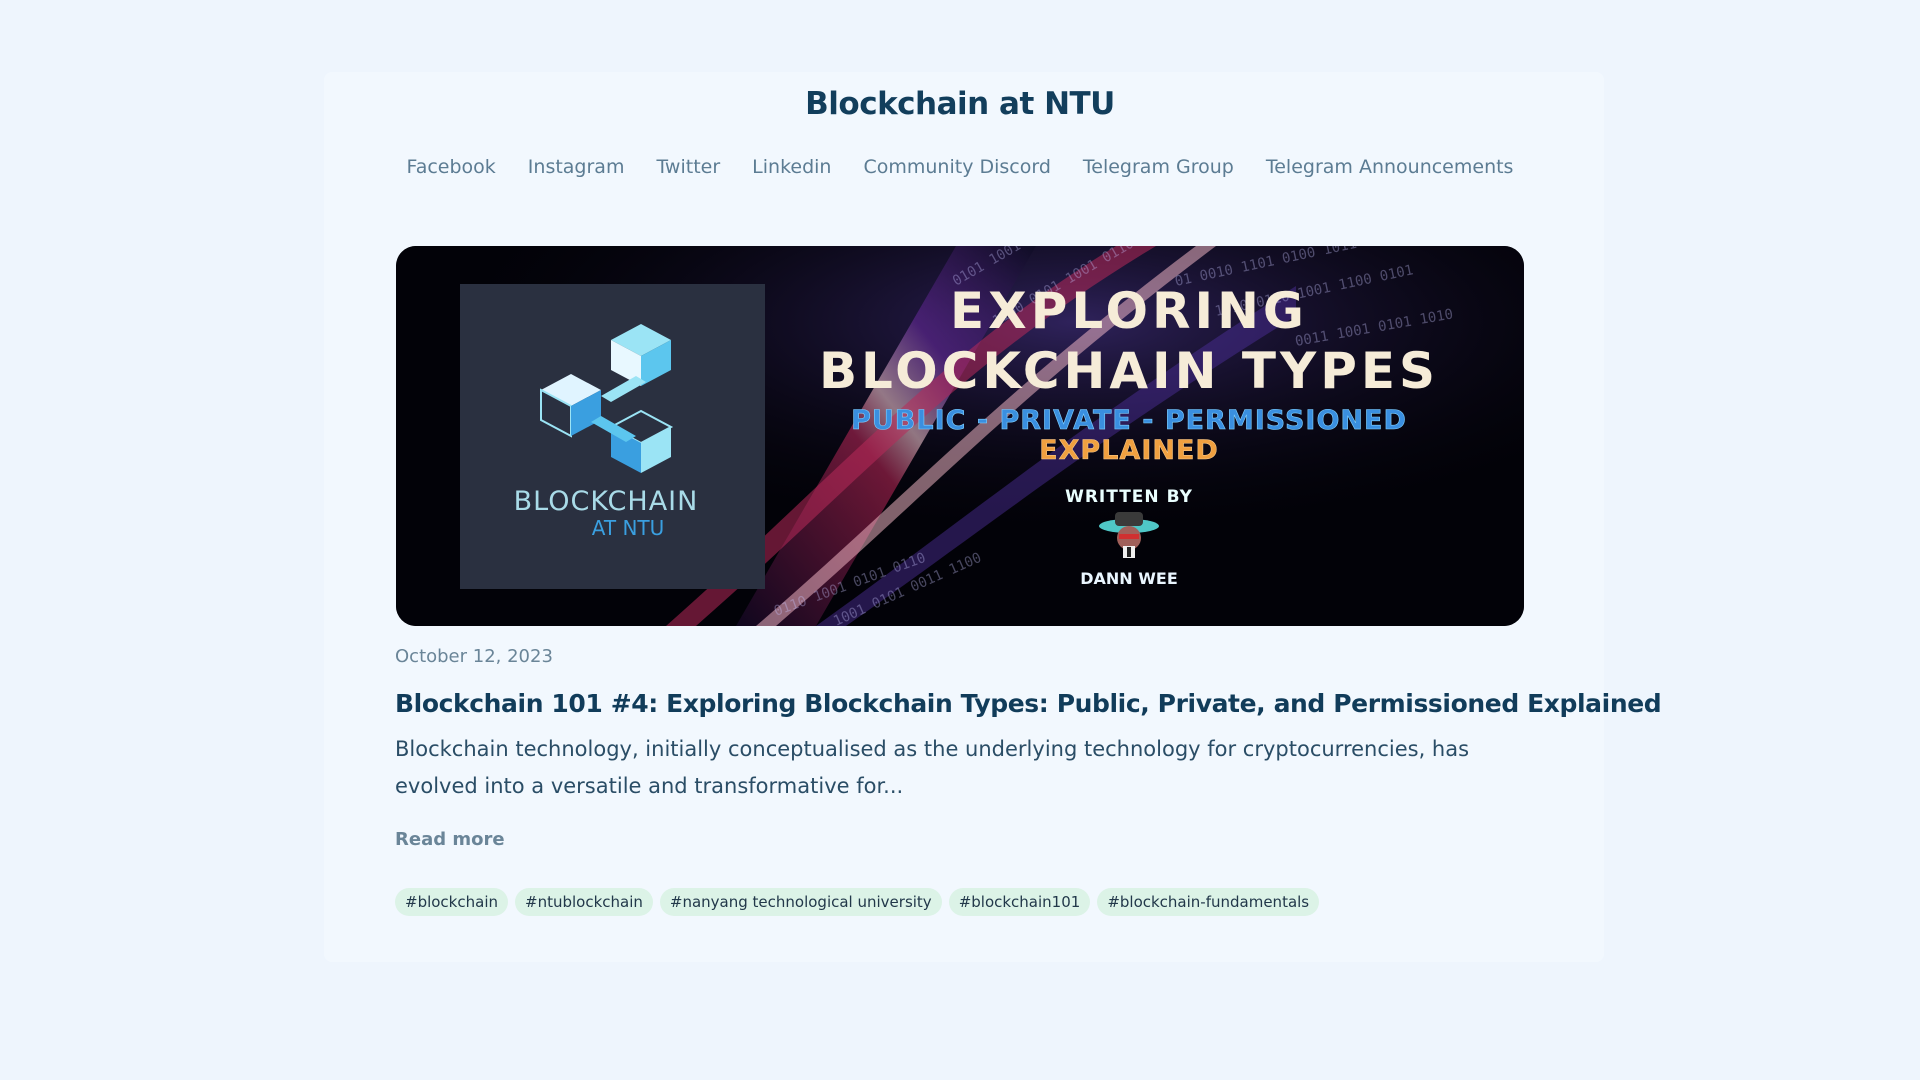 Image resolution: width=1920 pixels, height=1080 pixels. Describe the element at coordinates (1158, 167) in the screenshot. I see `nav-link-telegram-group: Telegram Group` at that location.